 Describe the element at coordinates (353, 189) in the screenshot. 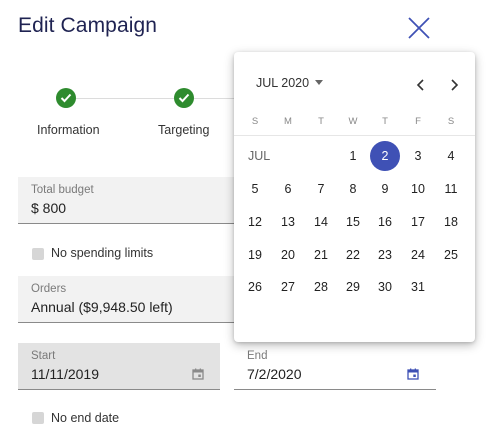

I see `calendar-day: 8` at that location.